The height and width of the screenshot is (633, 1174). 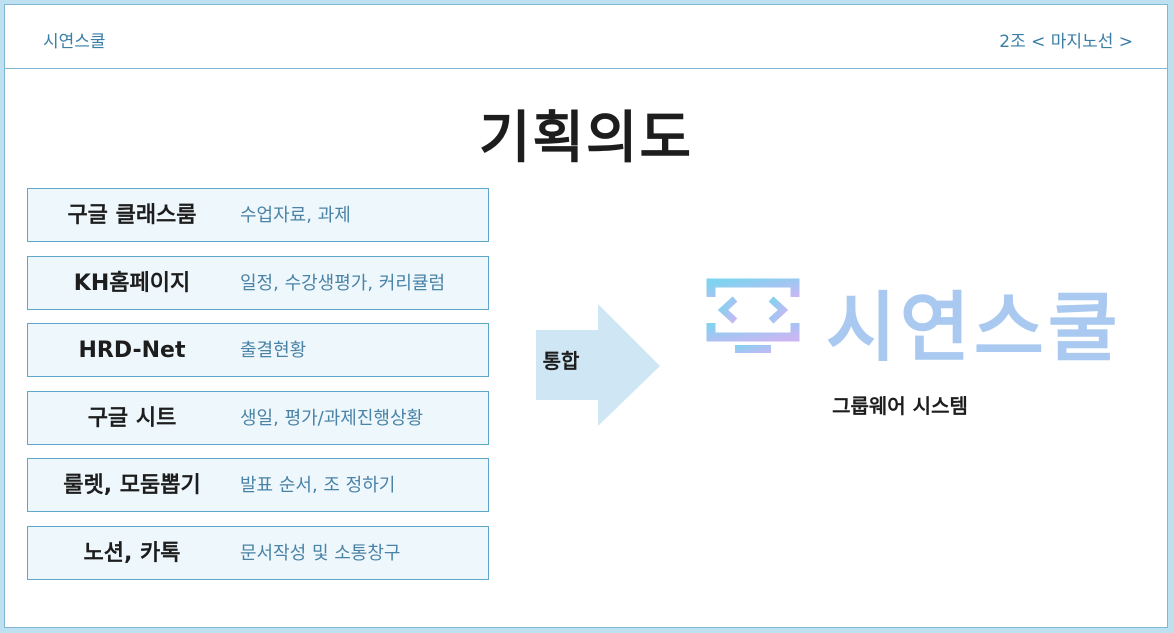 I want to click on item-name: 구글 시트, so click(x=132, y=418).